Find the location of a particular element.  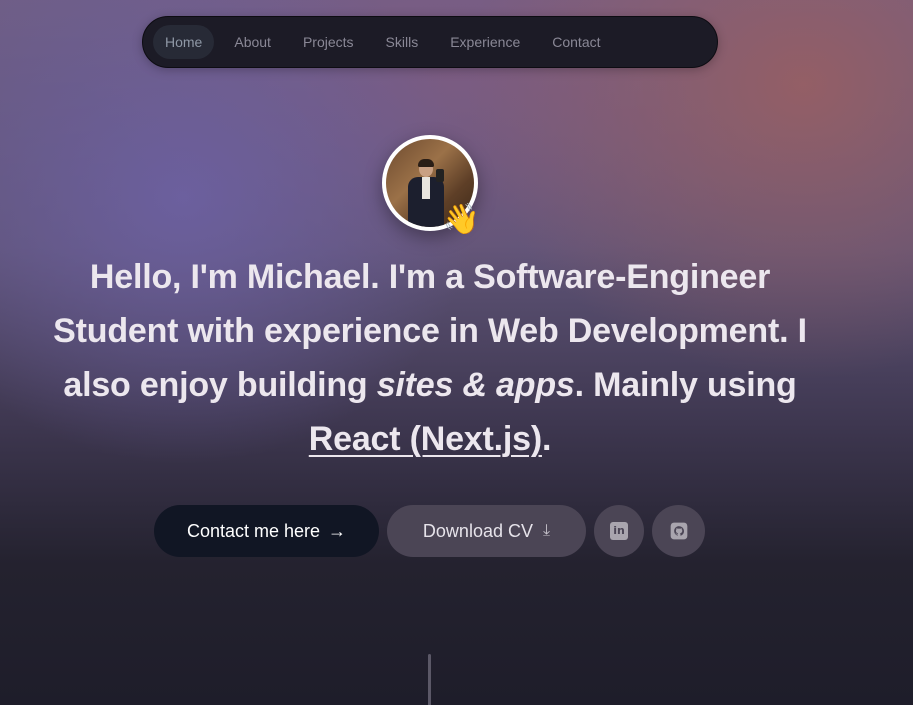

nav-item-projects: Projects is located at coordinates (328, 42).